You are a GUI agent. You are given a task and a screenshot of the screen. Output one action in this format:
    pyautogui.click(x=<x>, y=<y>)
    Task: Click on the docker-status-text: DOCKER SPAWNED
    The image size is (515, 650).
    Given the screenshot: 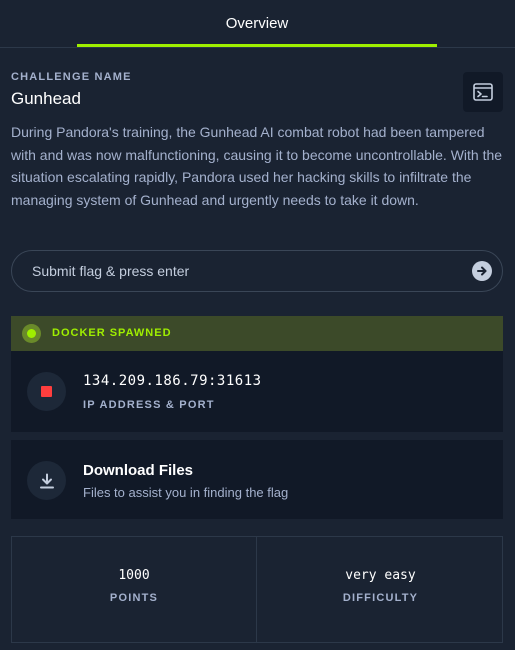 What is the action you would take?
    pyautogui.click(x=112, y=333)
    